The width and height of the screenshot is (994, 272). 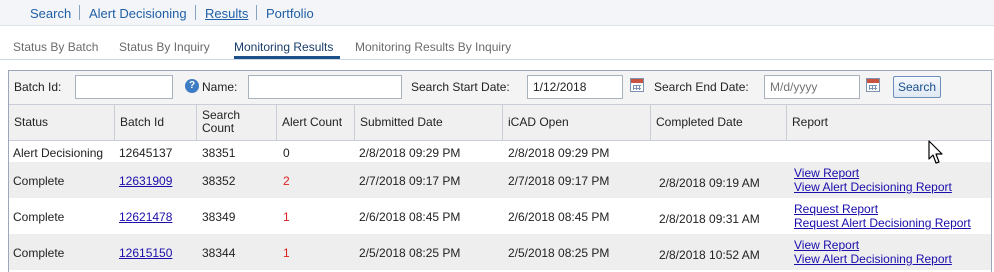 I want to click on batch-id-link: 12615150, so click(x=145, y=253).